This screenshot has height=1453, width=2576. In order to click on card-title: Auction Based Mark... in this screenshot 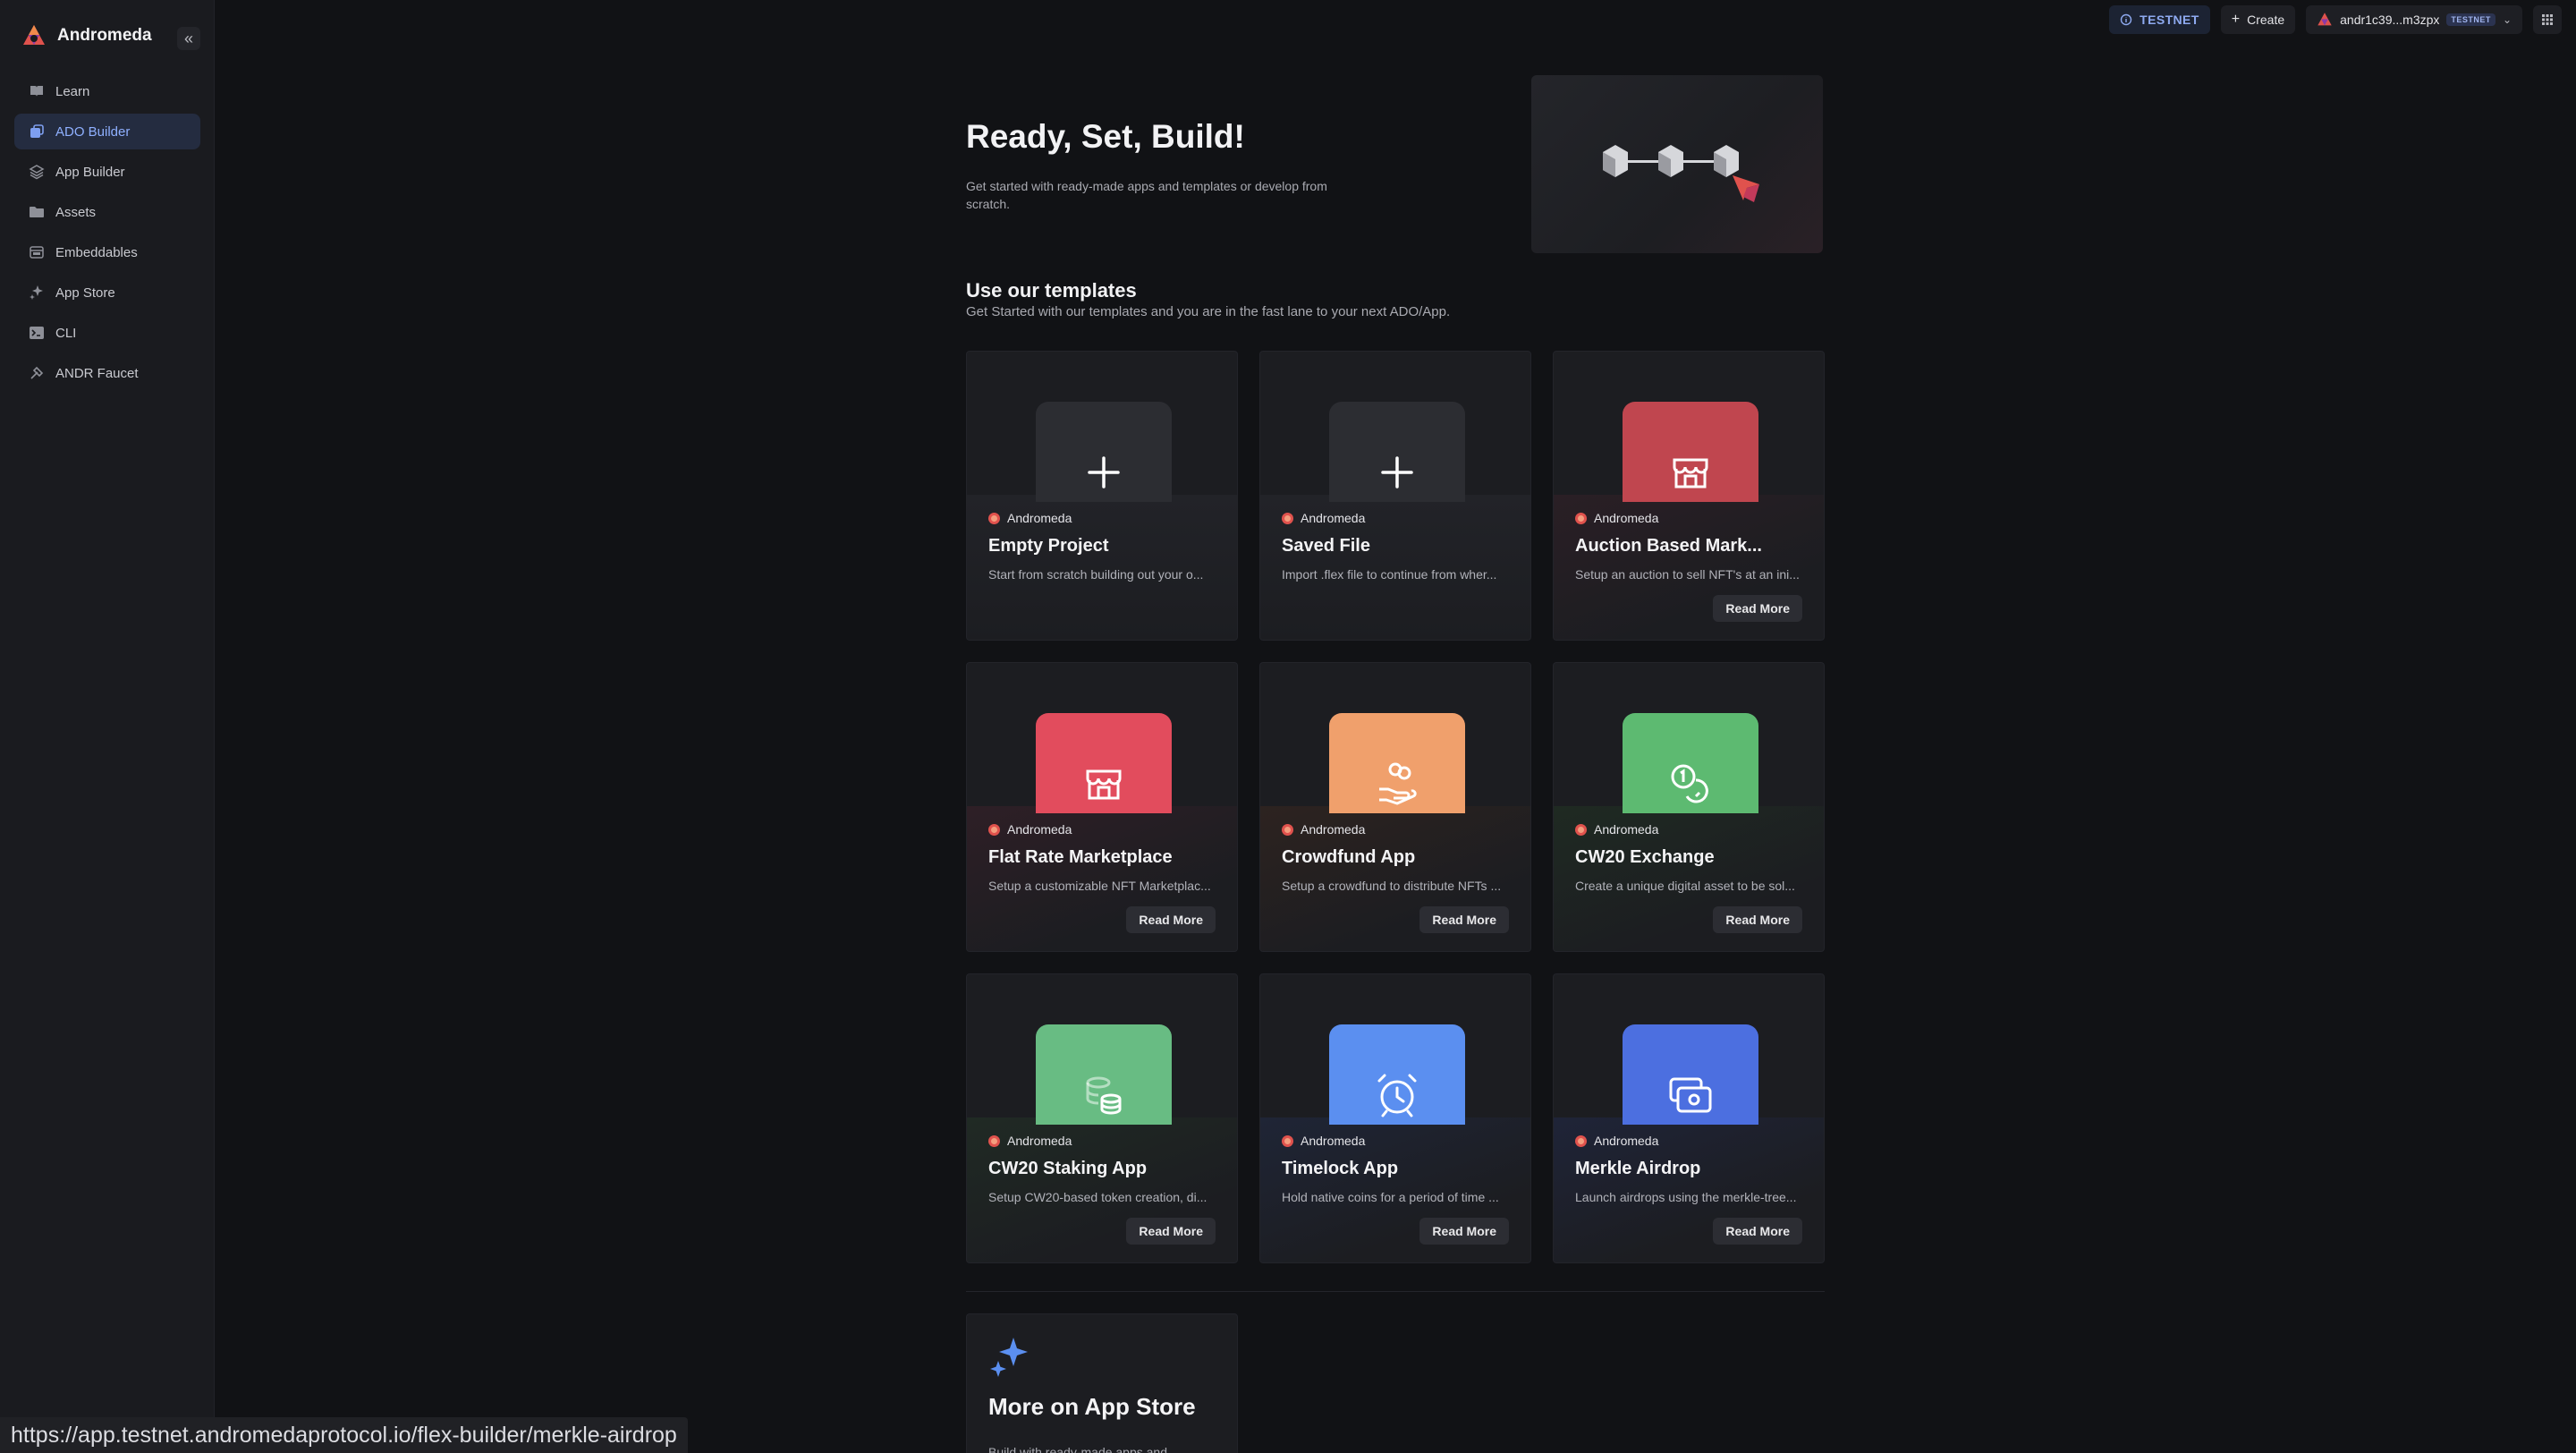, I will do `click(1668, 546)`.